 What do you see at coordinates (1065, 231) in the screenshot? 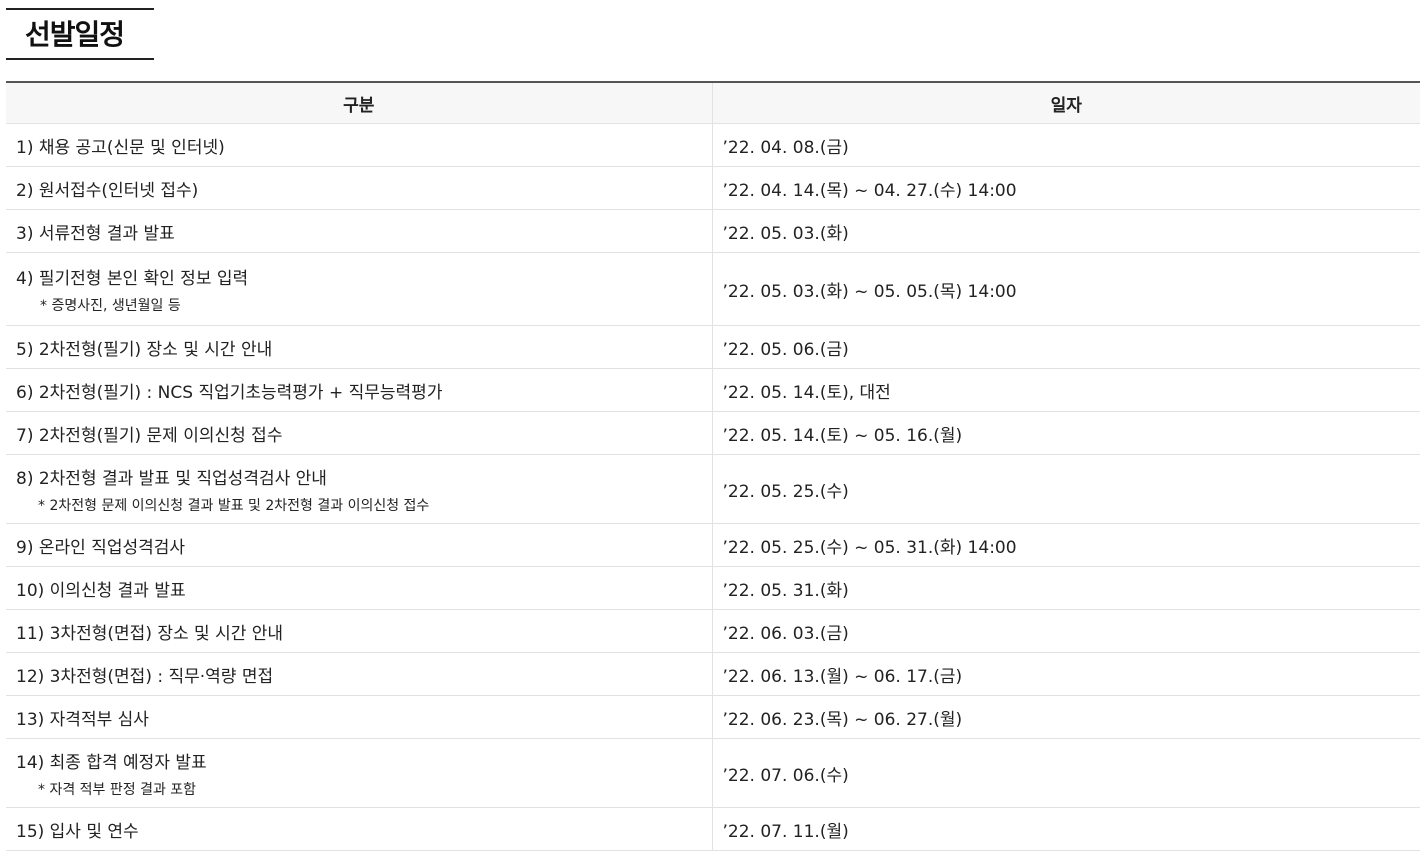
I see `row-date-cell: ’22. 05. 03.(화)` at bounding box center [1065, 231].